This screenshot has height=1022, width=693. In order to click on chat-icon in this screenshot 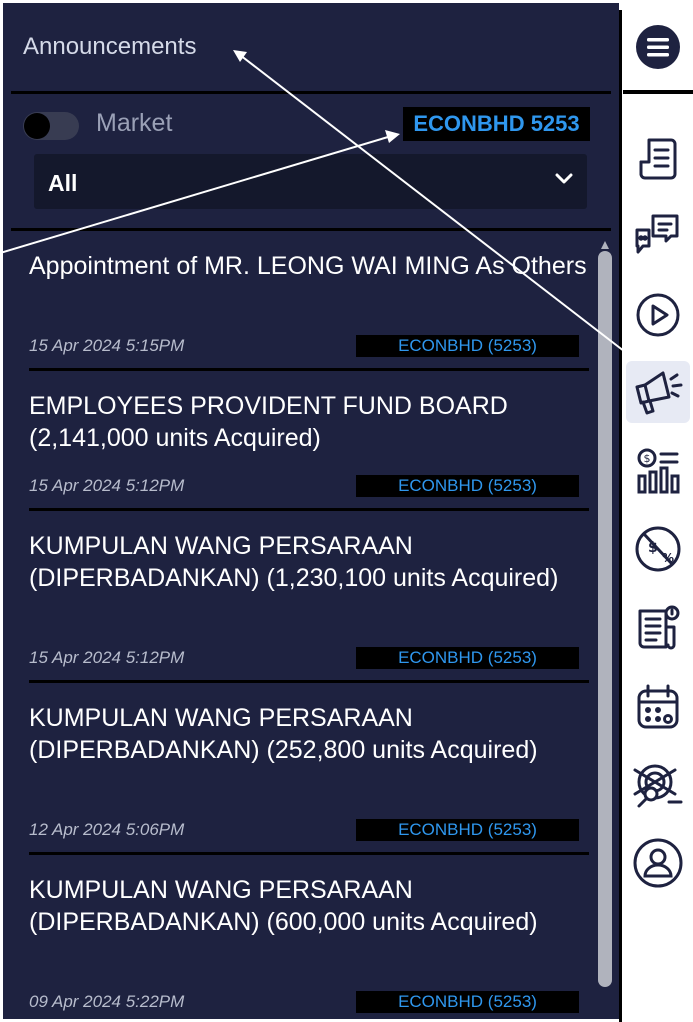, I will do `click(658, 236)`.